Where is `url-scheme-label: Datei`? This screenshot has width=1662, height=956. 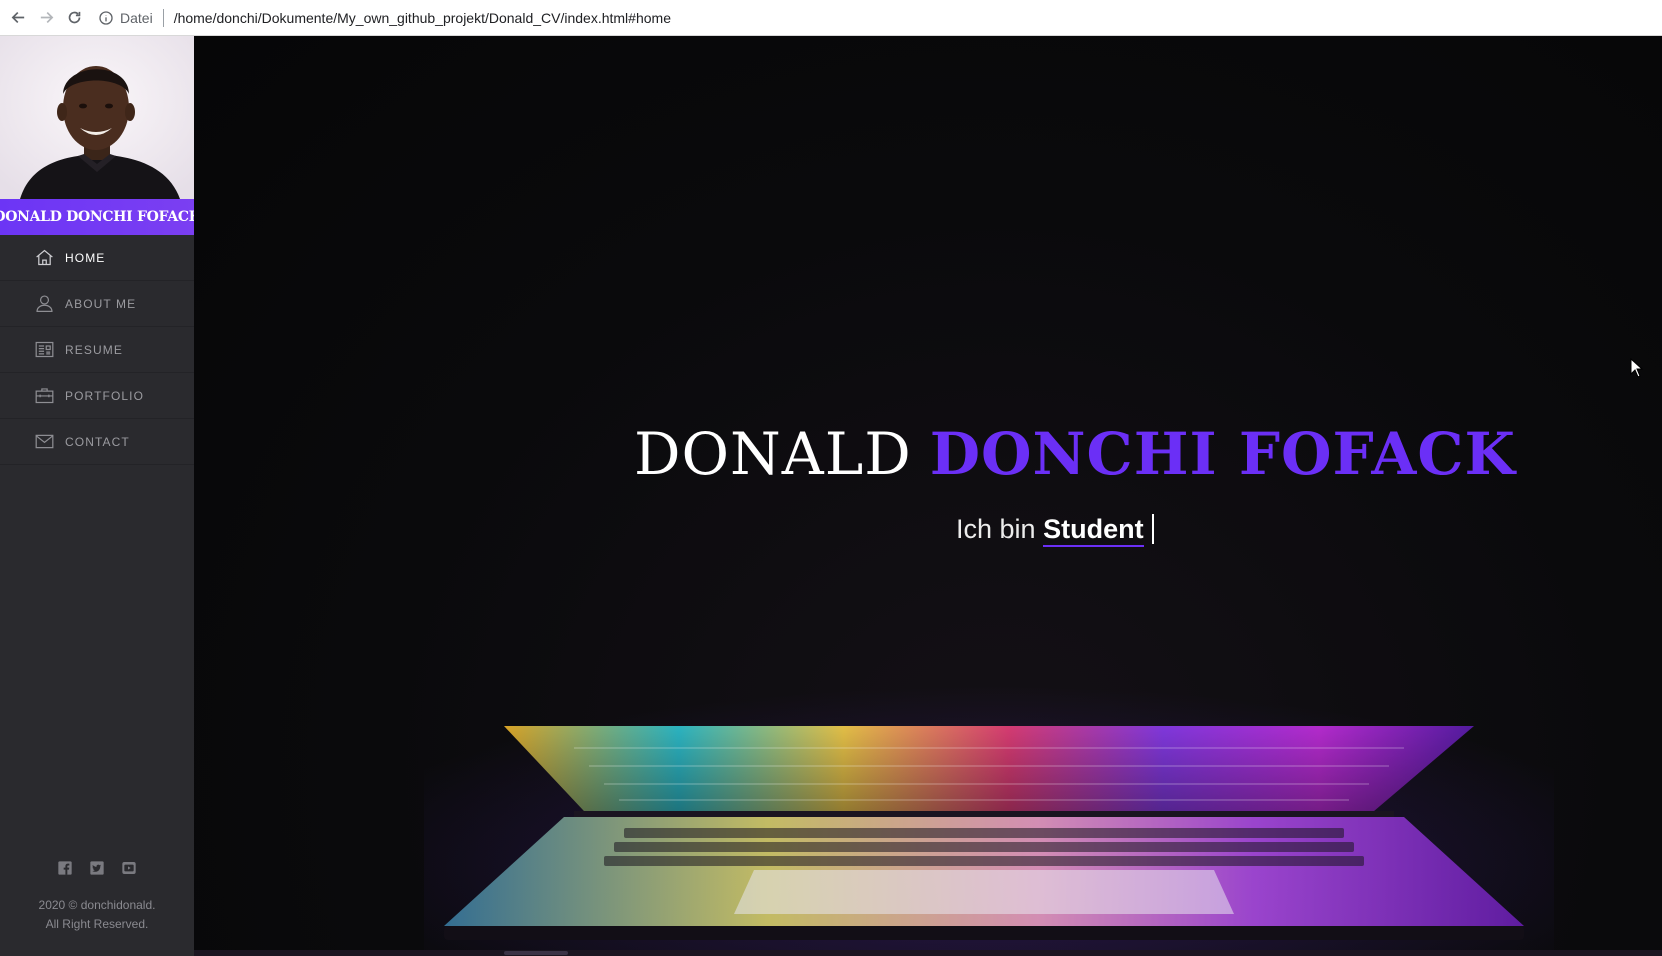
url-scheme-label: Datei is located at coordinates (136, 17).